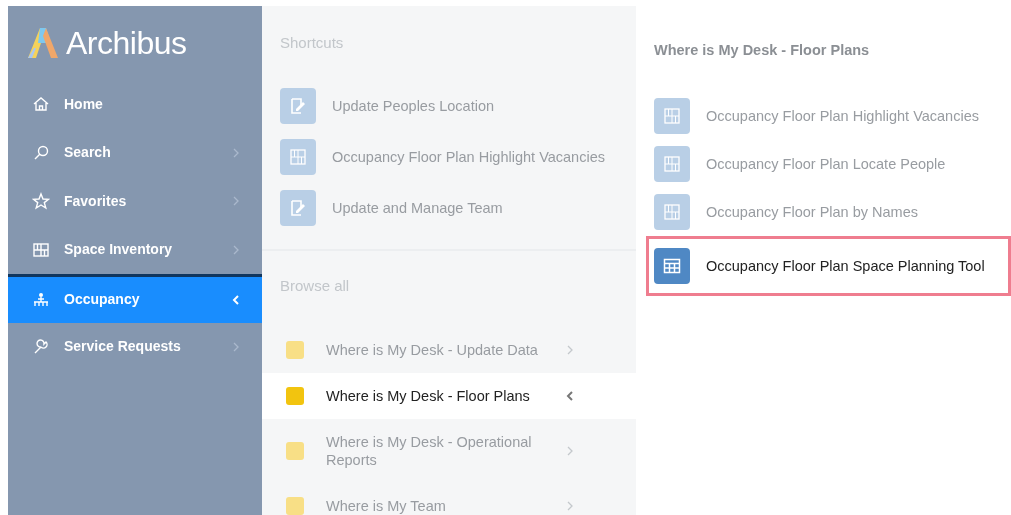 The image size is (1011, 515). I want to click on shortcut-link: Update and Manage Team, so click(417, 207).